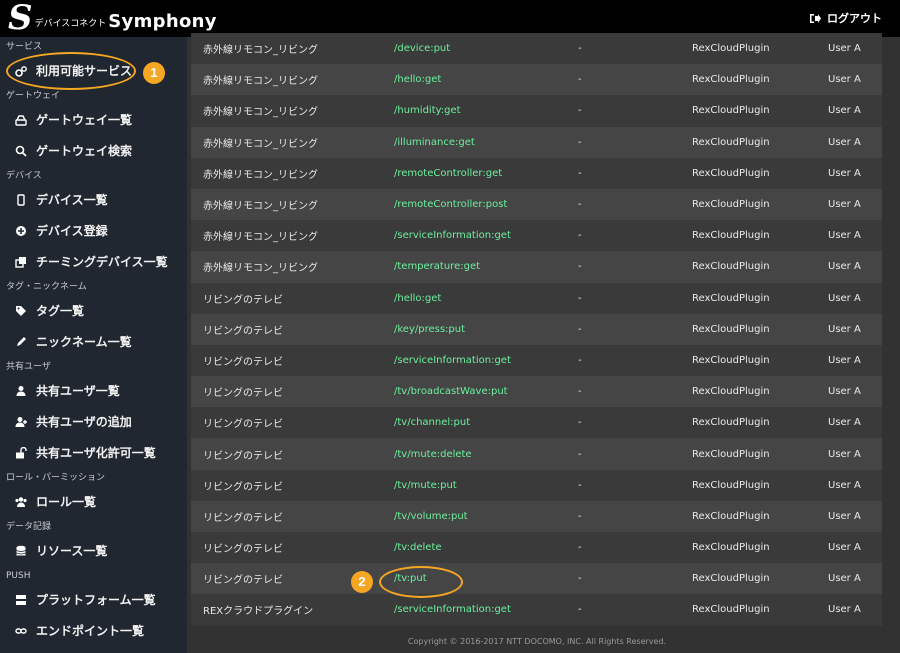 This screenshot has width=900, height=653. What do you see at coordinates (486, 111) in the screenshot?
I see `api-path-cell: /humidity:get` at bounding box center [486, 111].